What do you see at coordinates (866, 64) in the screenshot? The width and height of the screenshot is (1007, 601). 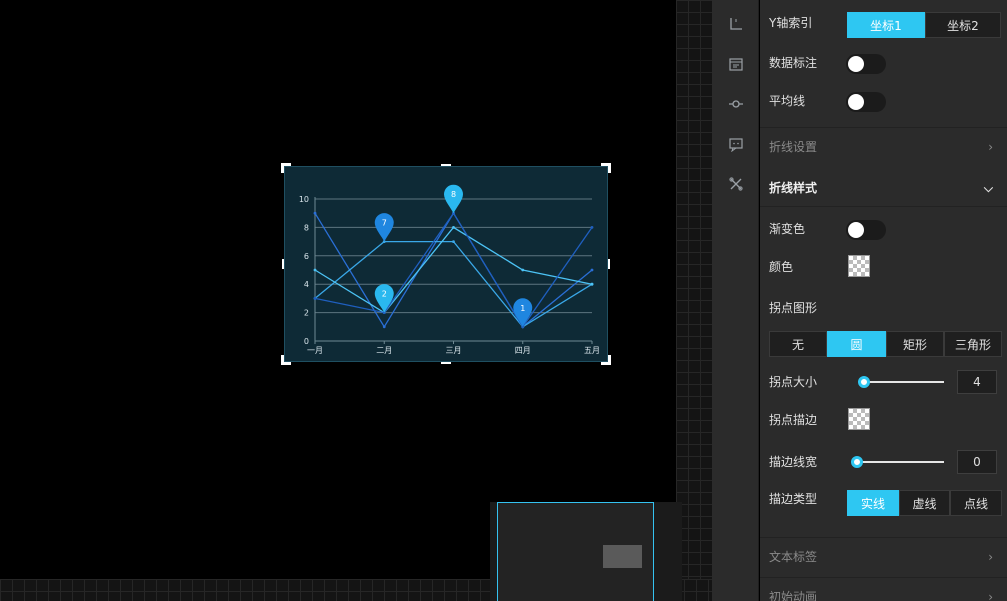 I see `data-label-toggle` at bounding box center [866, 64].